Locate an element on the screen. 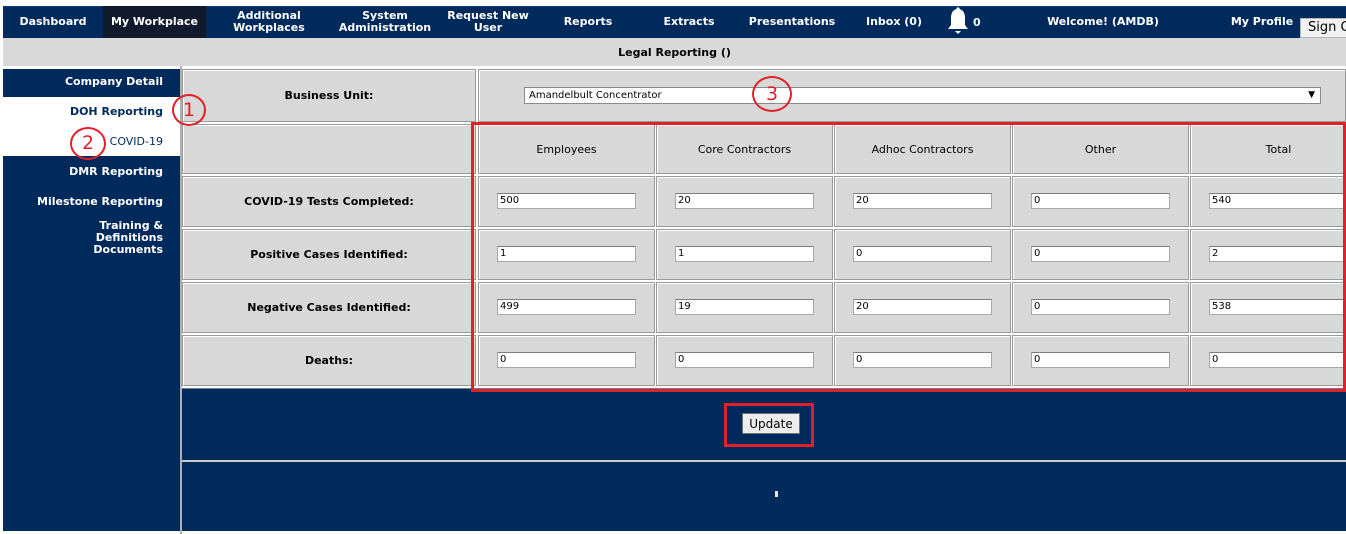  nav-my-workplace: My Workplace is located at coordinates (154, 22).